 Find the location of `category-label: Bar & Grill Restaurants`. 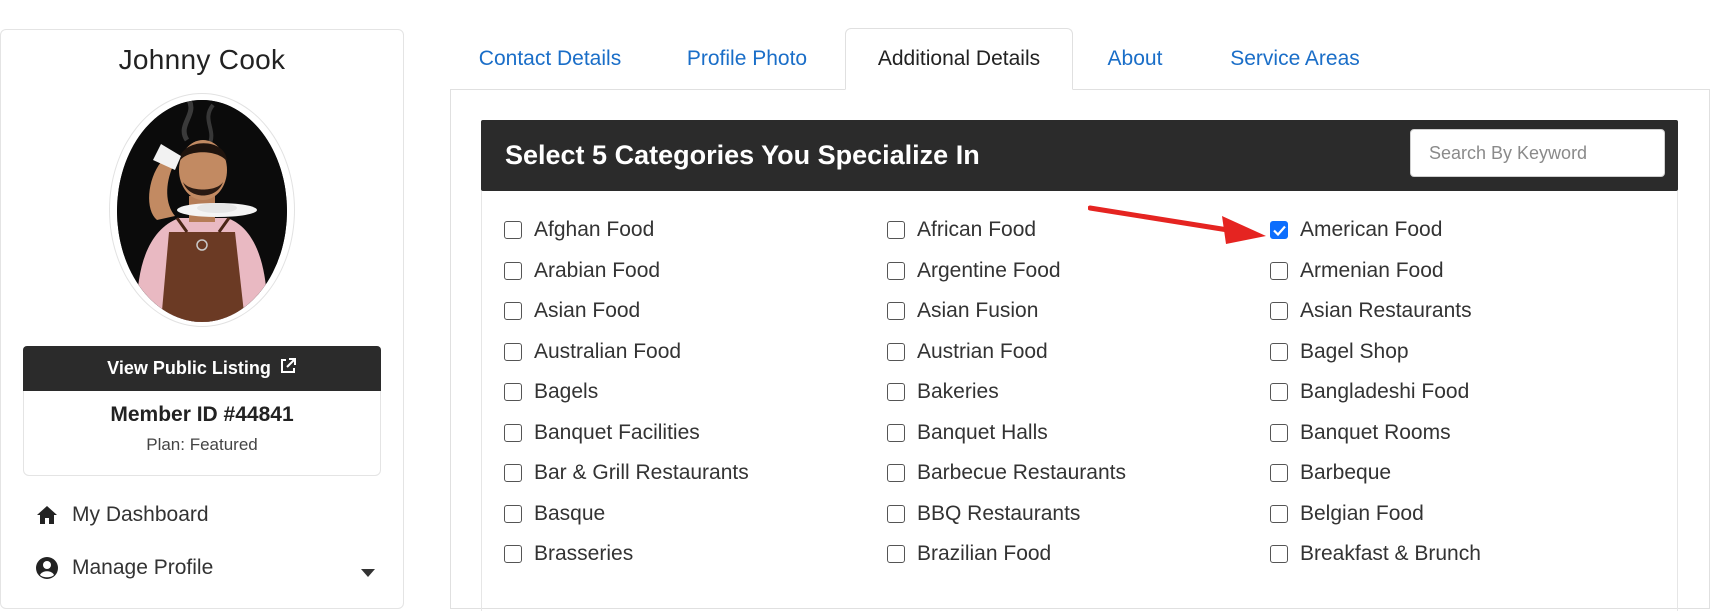

category-label: Bar & Grill Restaurants is located at coordinates (641, 472).